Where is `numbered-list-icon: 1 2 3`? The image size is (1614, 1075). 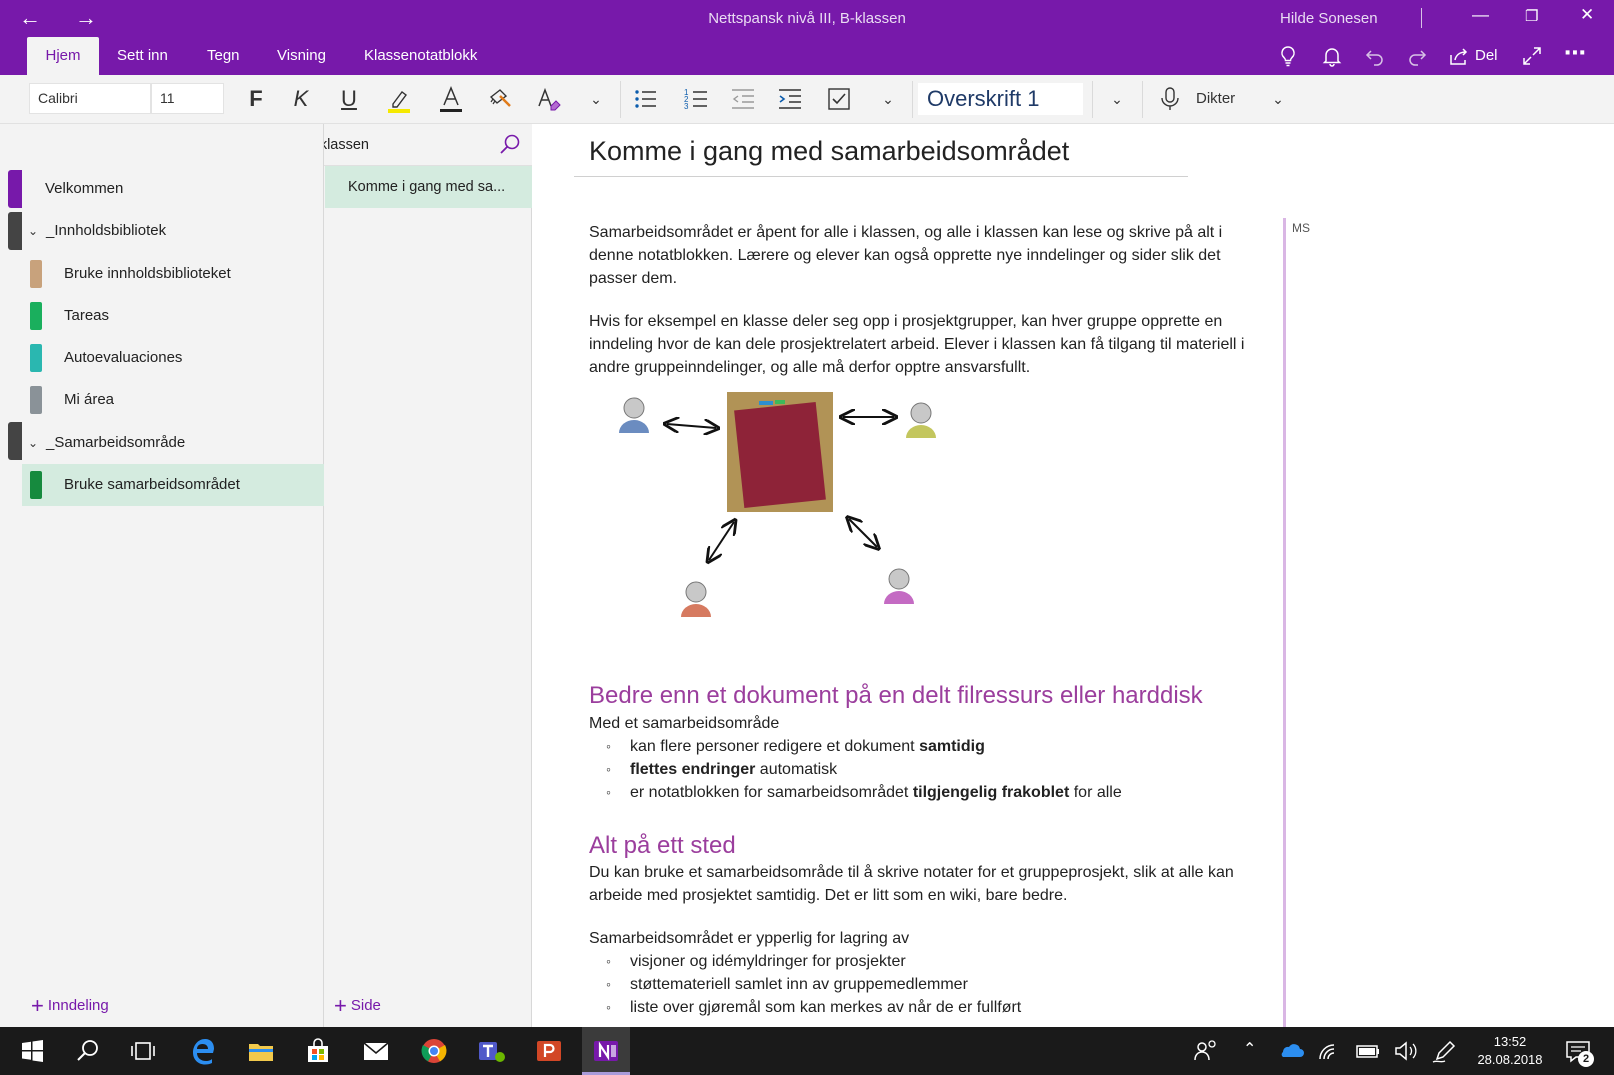 numbered-list-icon: 1 2 3 is located at coordinates (697, 99).